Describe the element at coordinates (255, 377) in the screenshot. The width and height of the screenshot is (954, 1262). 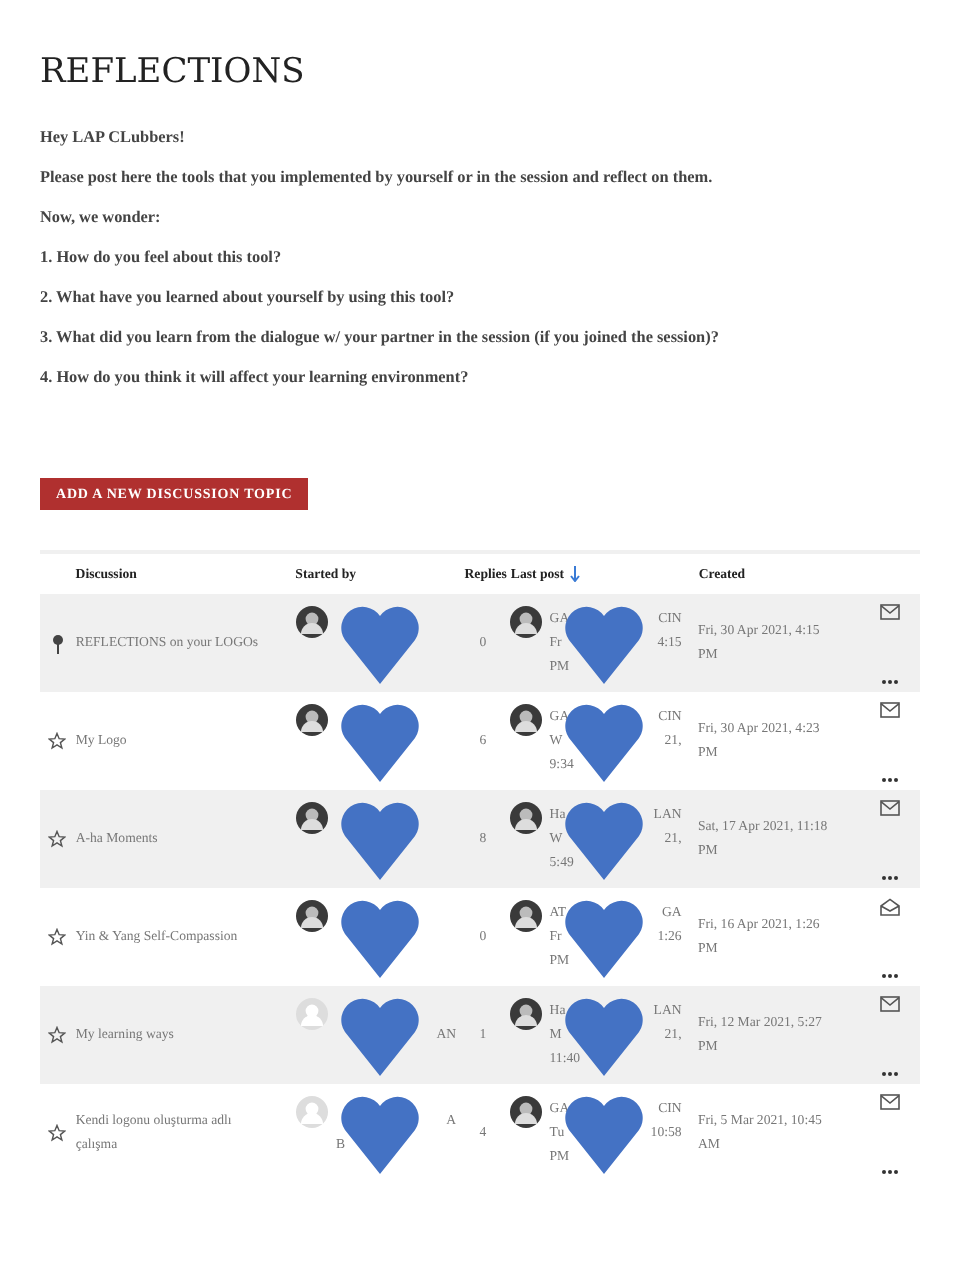
I see `intro-text: 4. How do you think it will affect your learning environment?` at that location.